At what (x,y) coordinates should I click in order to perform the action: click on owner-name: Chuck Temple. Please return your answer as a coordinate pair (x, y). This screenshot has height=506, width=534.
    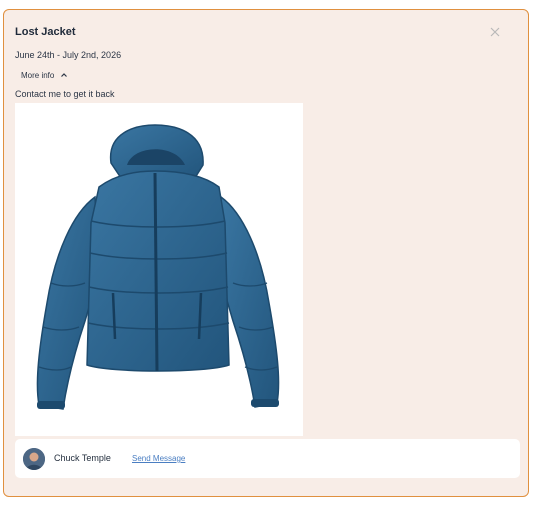
    Looking at the image, I should click on (82, 458).